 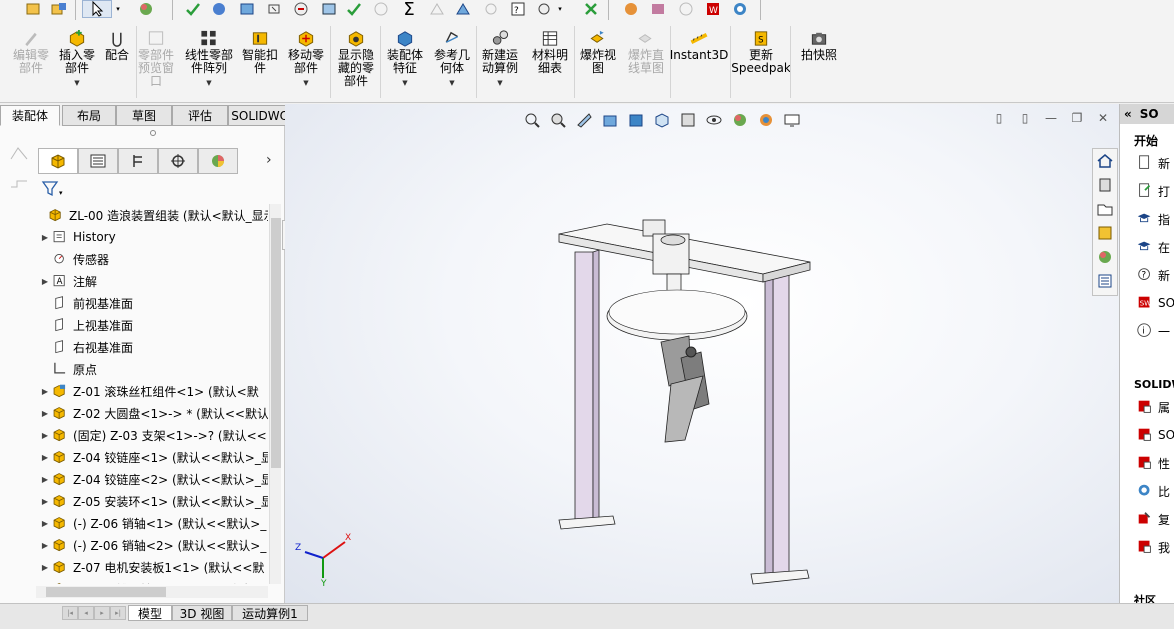 I want to click on options-icon, so click(x=544, y=9).